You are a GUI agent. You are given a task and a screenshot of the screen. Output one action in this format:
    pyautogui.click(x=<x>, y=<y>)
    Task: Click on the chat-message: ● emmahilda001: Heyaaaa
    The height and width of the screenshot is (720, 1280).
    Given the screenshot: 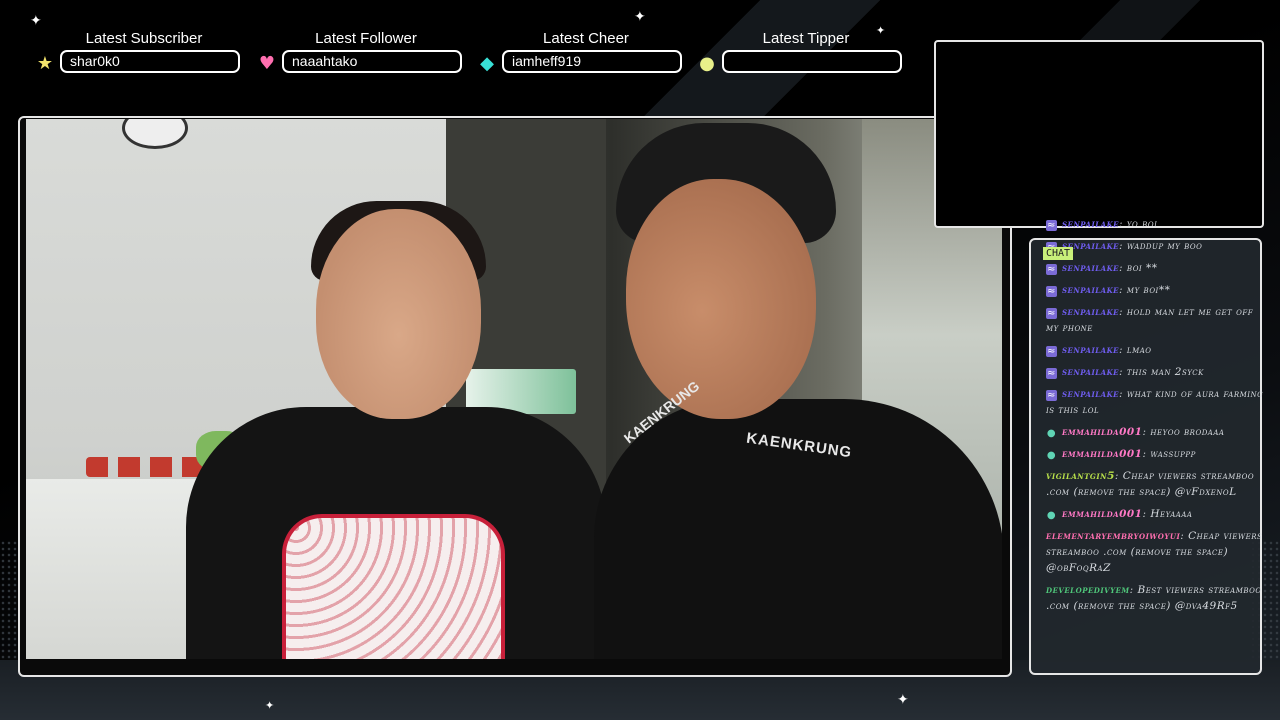 What is the action you would take?
    pyautogui.click(x=1155, y=514)
    